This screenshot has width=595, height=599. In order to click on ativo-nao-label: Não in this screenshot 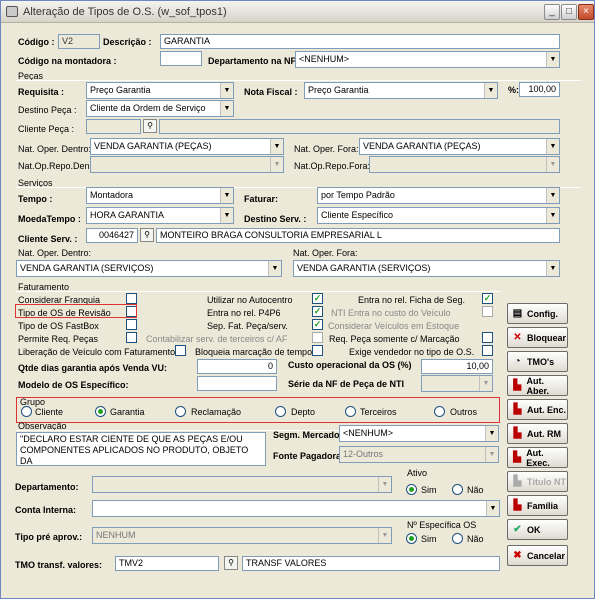, I will do `click(475, 490)`.